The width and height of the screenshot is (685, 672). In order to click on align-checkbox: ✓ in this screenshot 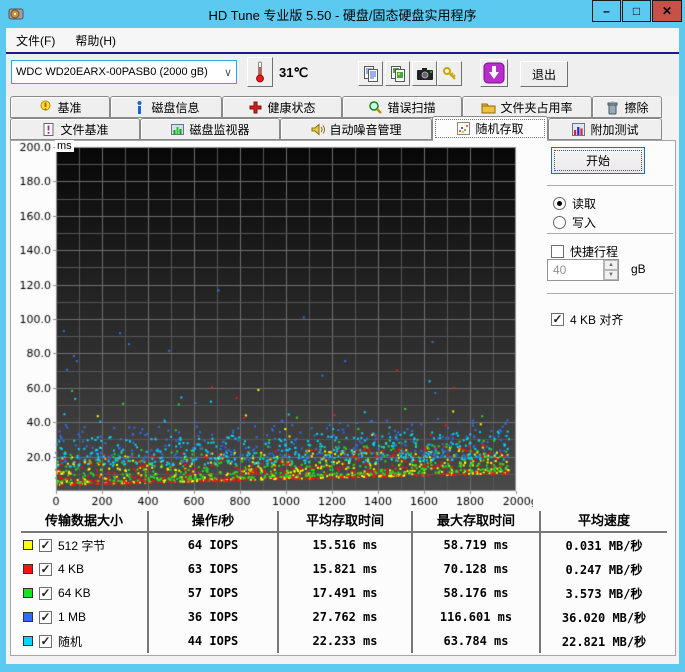, I will do `click(557, 319)`.